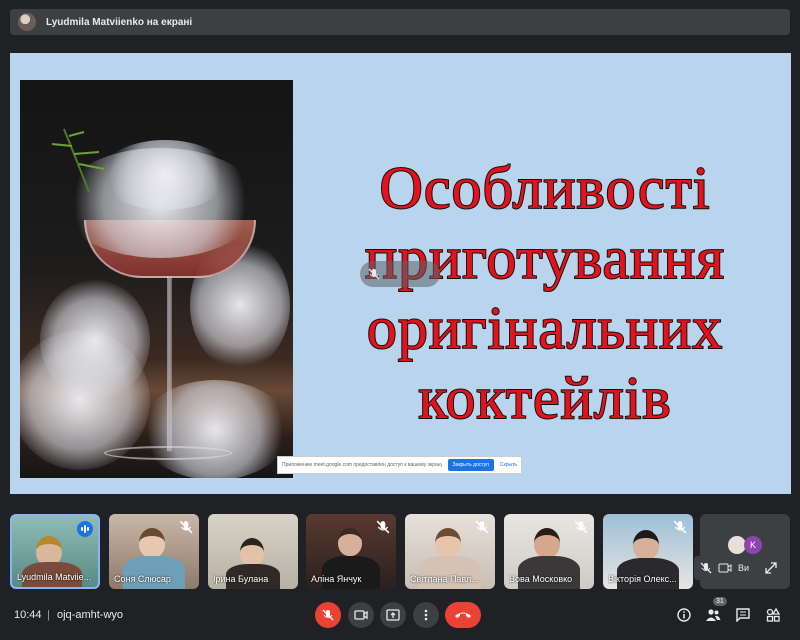 This screenshot has height=640, width=800. I want to click on self-label: Ви, so click(744, 568).